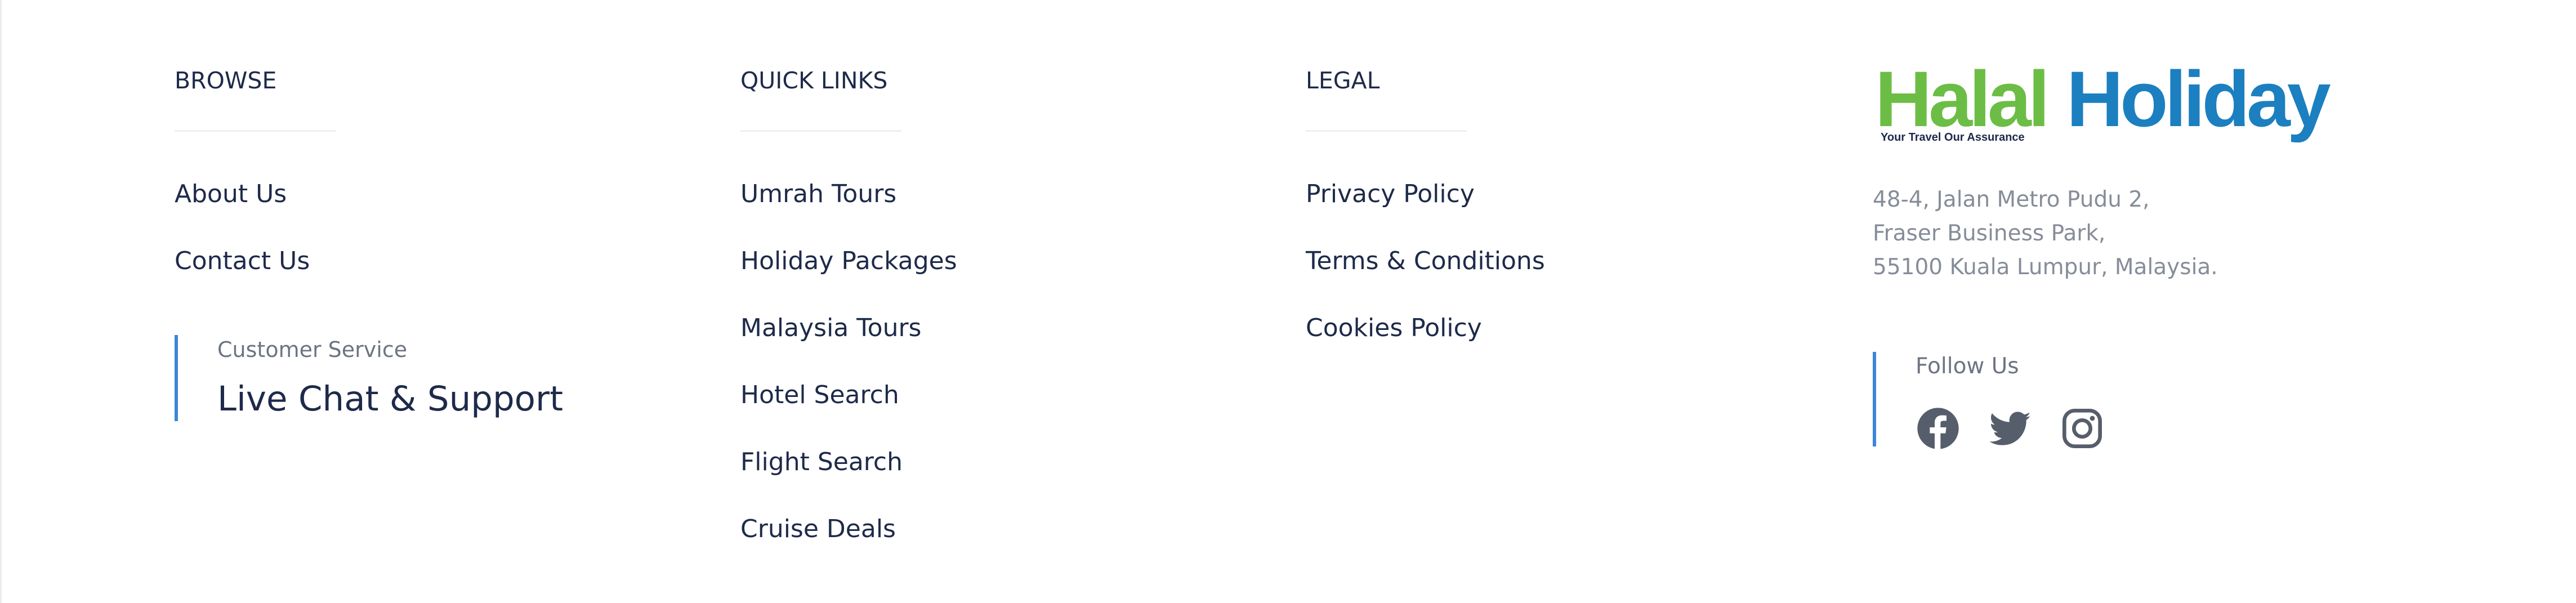  I want to click on twitter-link, so click(2010, 428).